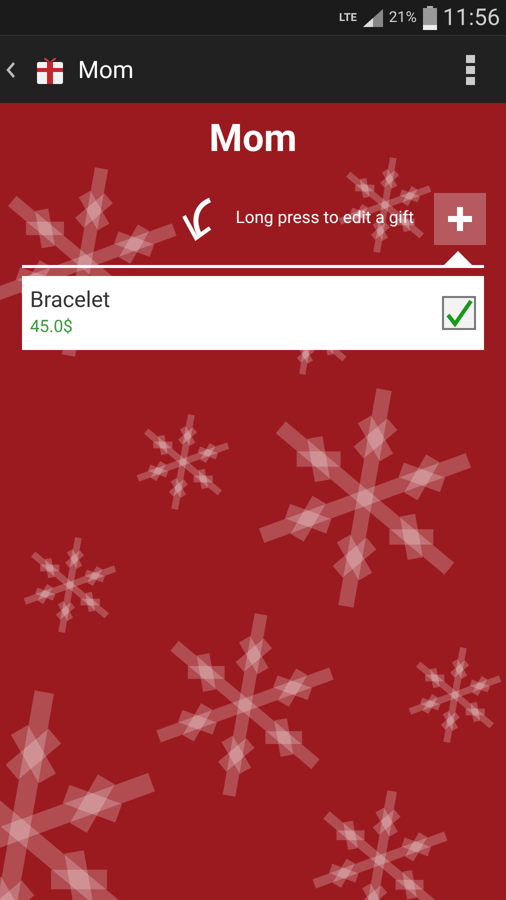 Image resolution: width=506 pixels, height=900 pixels. I want to click on clock: 11:56, so click(471, 17).